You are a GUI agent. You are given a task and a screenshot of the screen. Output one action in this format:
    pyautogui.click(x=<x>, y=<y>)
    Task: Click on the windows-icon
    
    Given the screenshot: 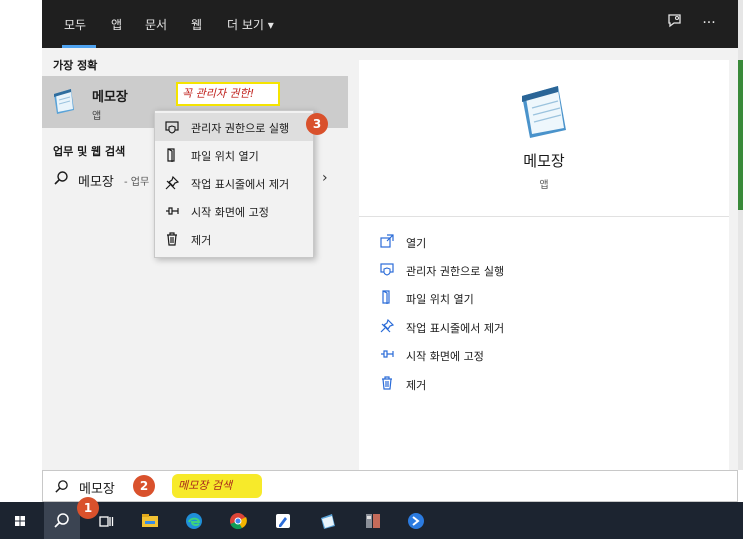 What is the action you would take?
    pyautogui.click(x=20, y=521)
    